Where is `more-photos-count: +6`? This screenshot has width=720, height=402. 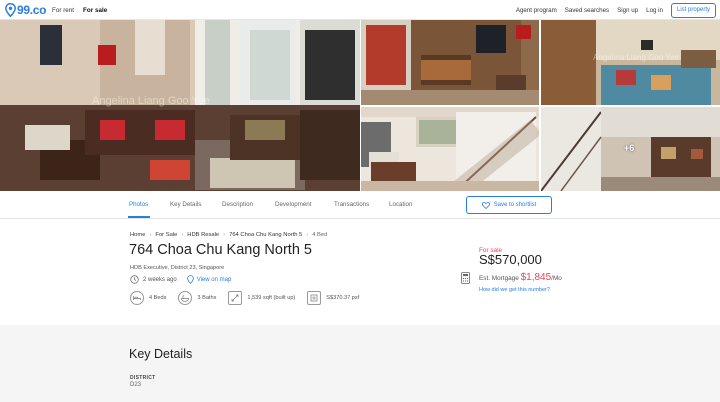 more-photos-count: +6 is located at coordinates (629, 148).